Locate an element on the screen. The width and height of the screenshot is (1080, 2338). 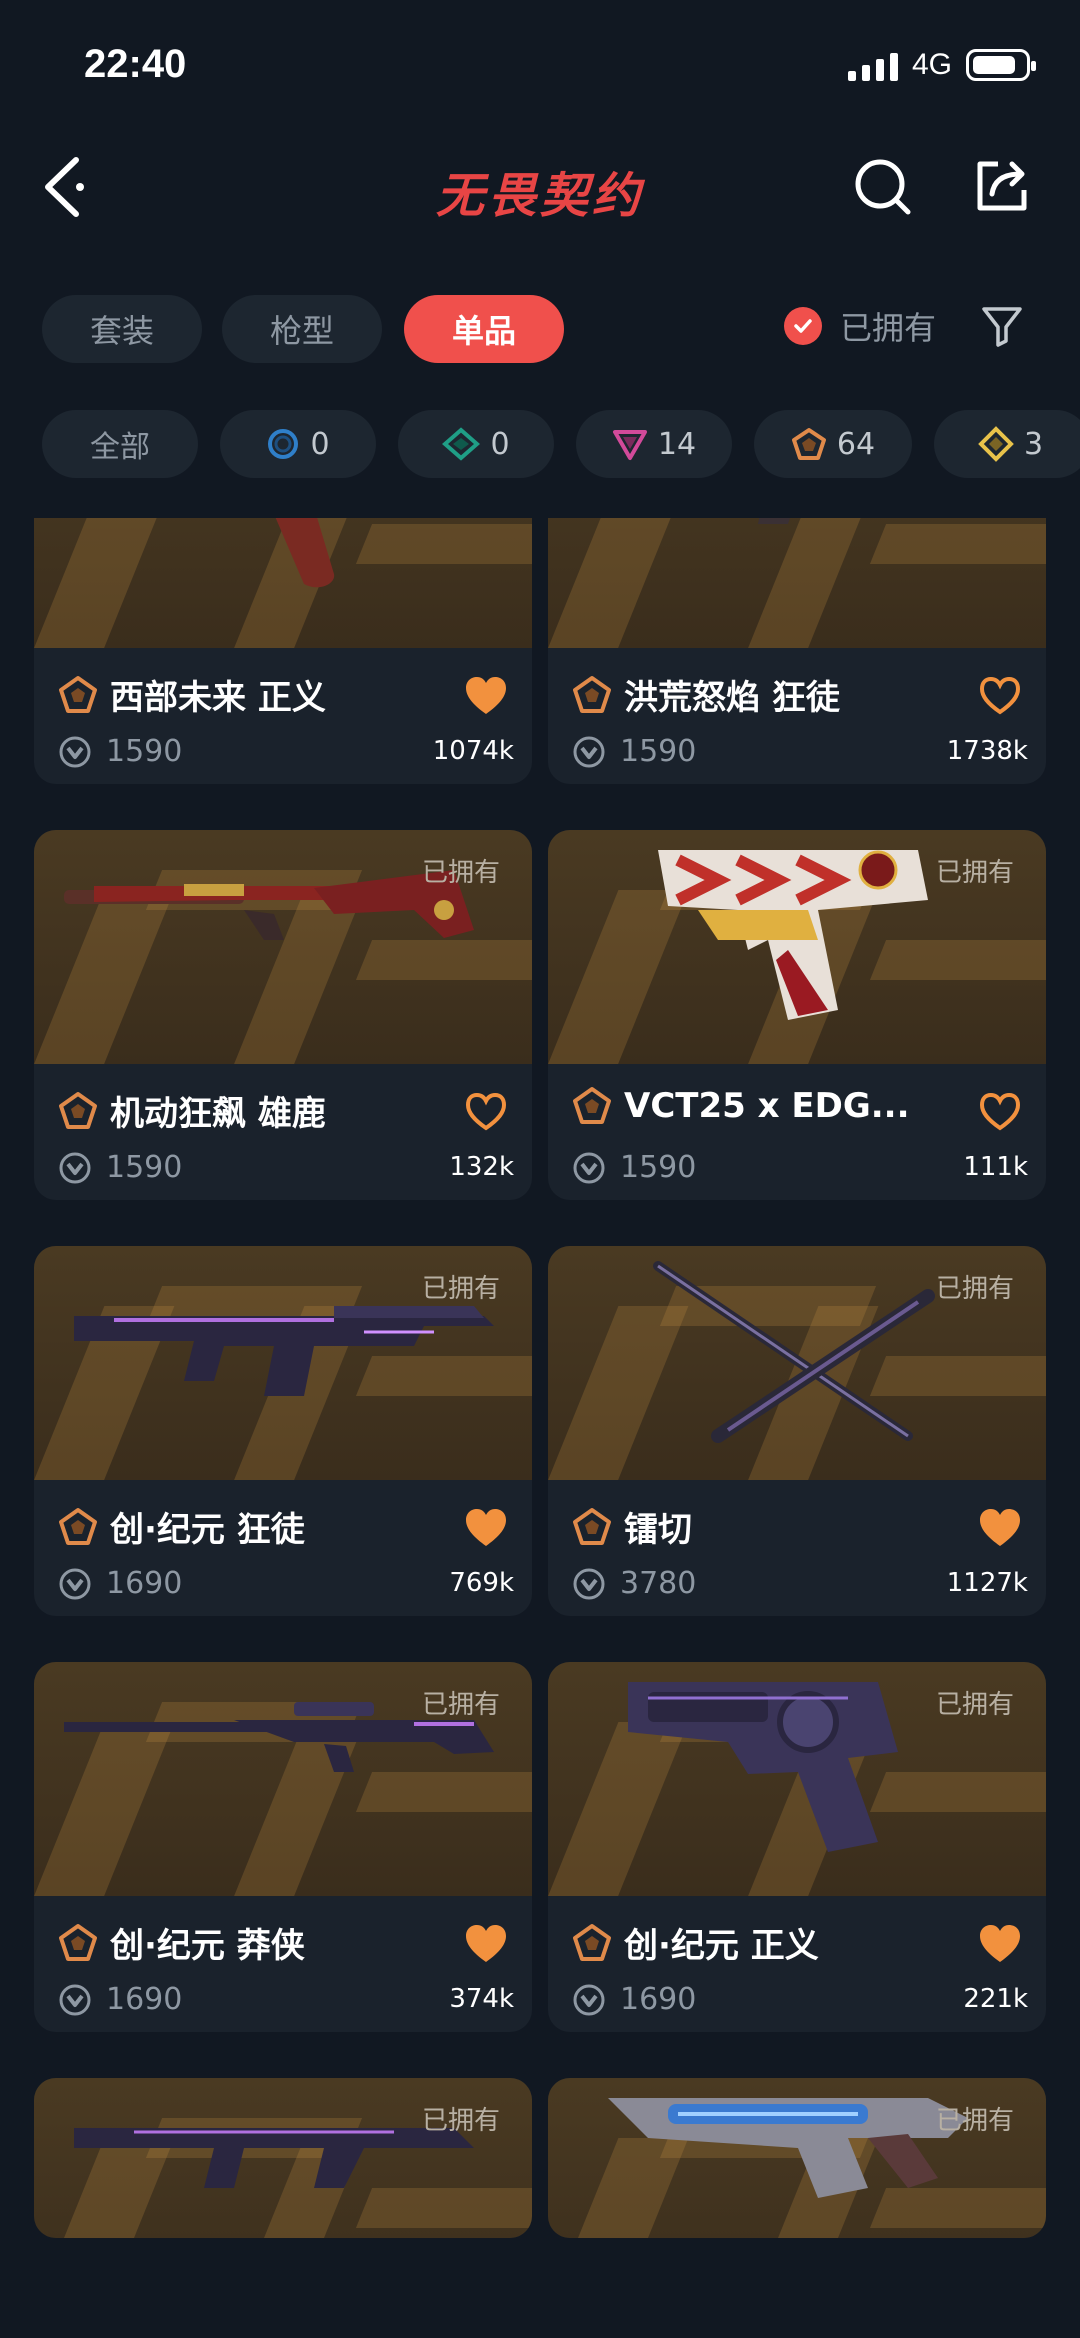
select-tier-icon is located at coordinates (283, 444).